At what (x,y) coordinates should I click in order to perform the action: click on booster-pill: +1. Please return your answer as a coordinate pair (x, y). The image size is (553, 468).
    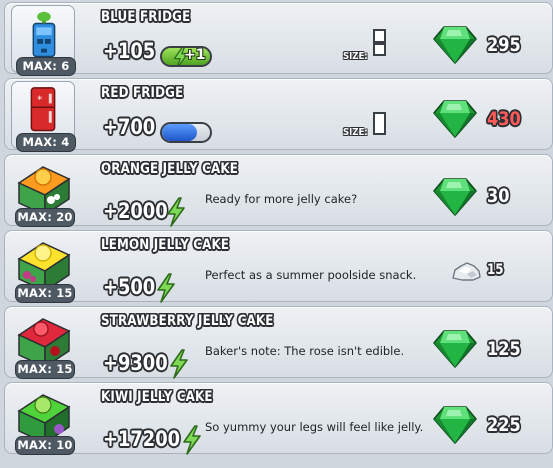
    Looking at the image, I should click on (186, 56).